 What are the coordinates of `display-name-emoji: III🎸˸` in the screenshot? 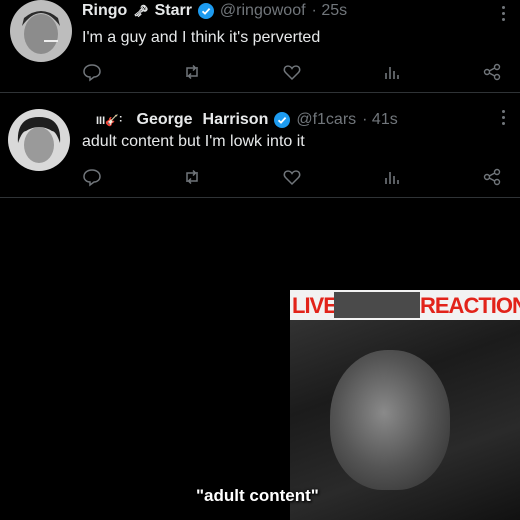 It's located at (109, 120).